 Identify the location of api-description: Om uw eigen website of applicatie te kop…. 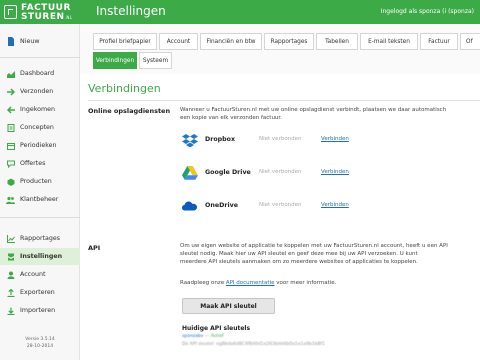
(314, 254).